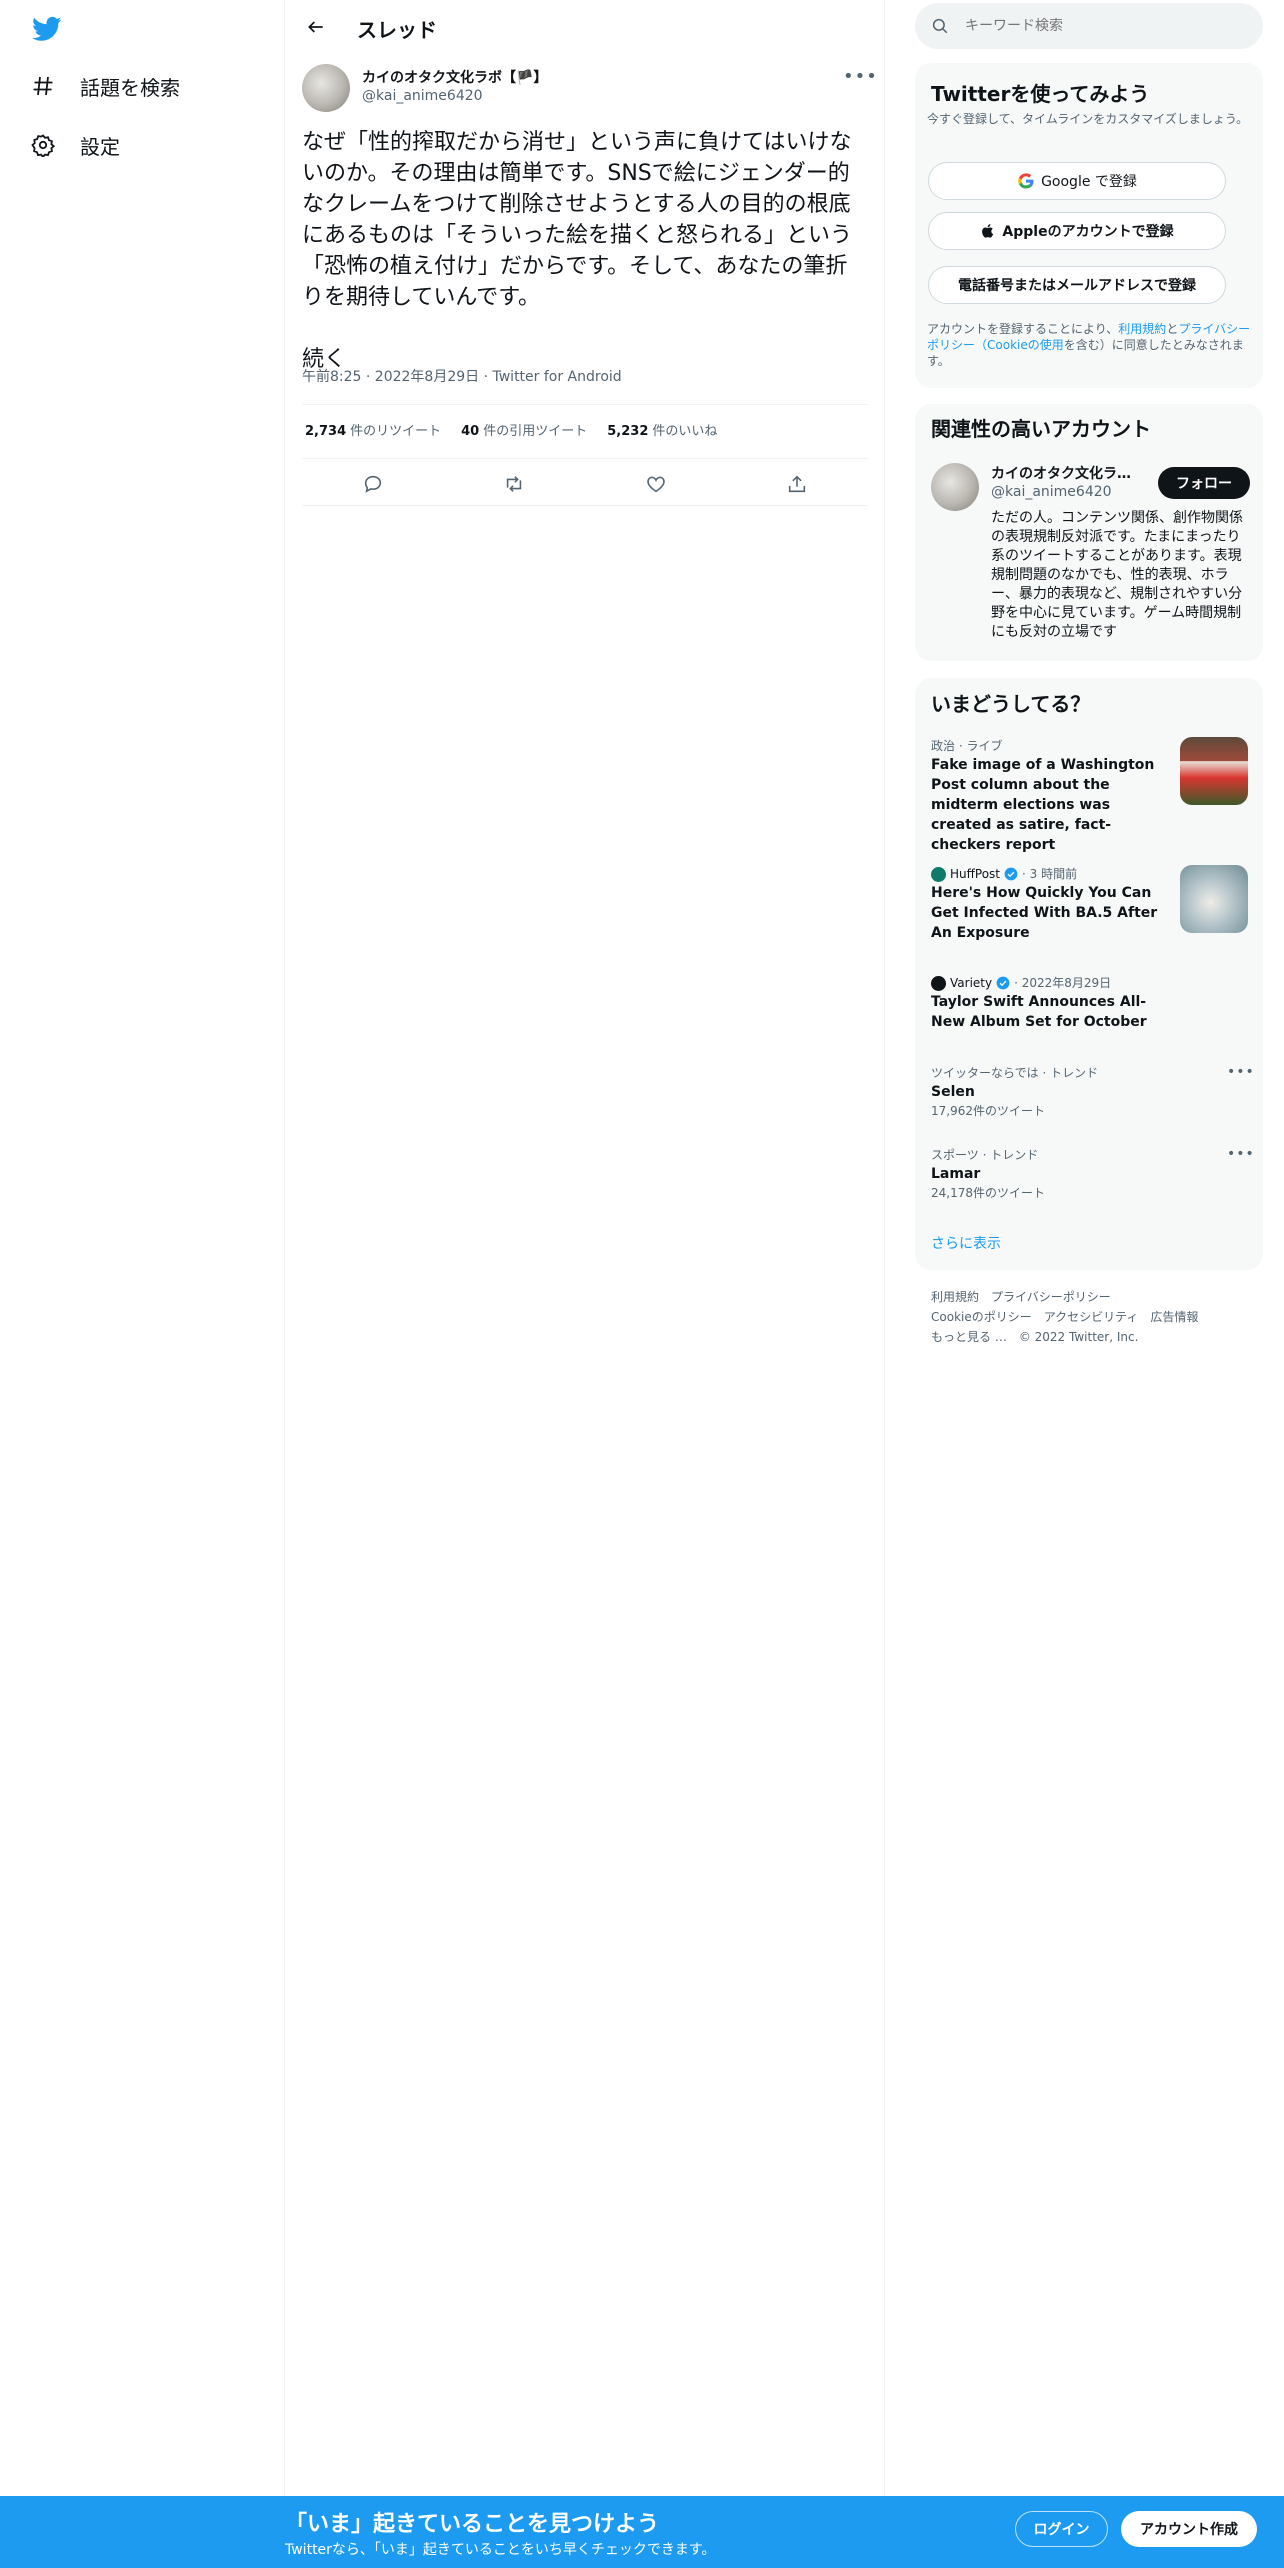  Describe the element at coordinates (1026, 181) in the screenshot. I see `google-icon` at that location.